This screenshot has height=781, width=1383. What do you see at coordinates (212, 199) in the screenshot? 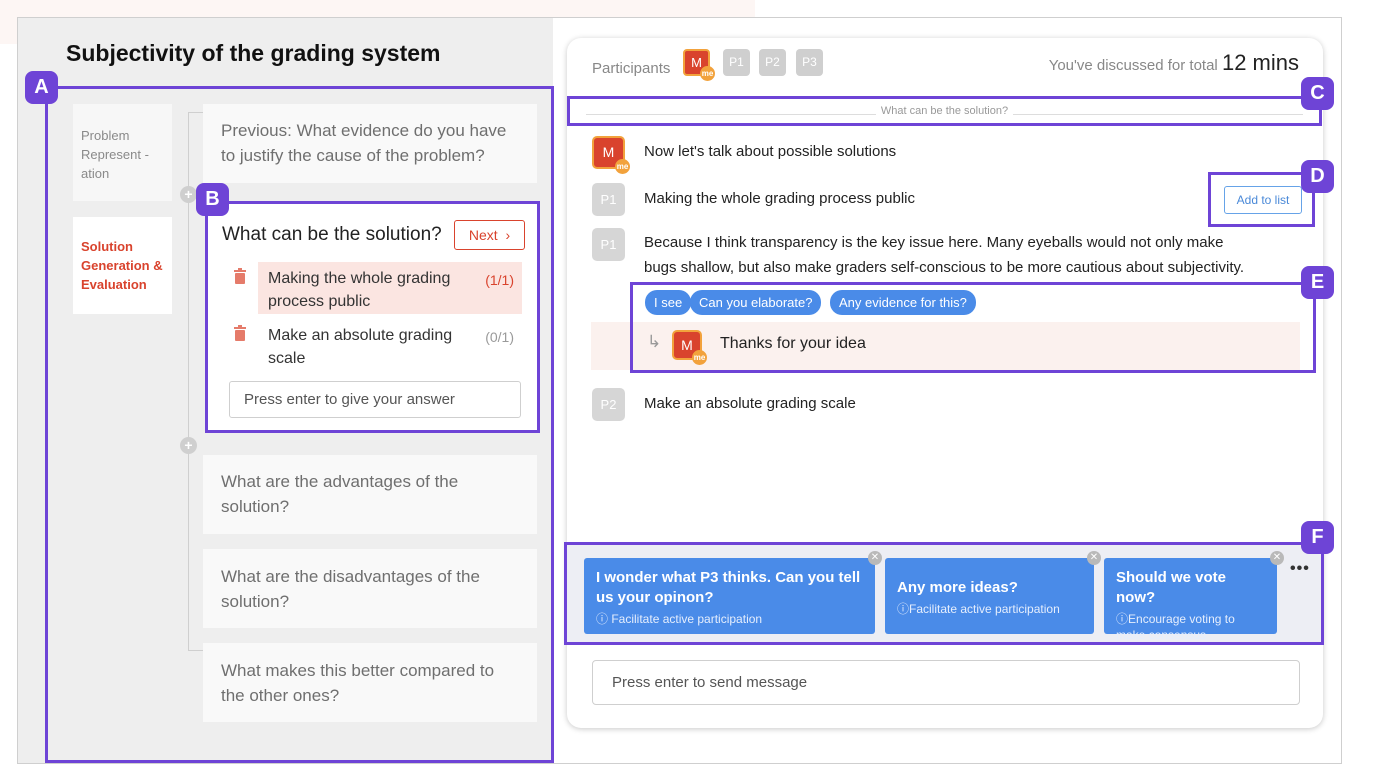
I see `callout-label-b: B` at bounding box center [212, 199].